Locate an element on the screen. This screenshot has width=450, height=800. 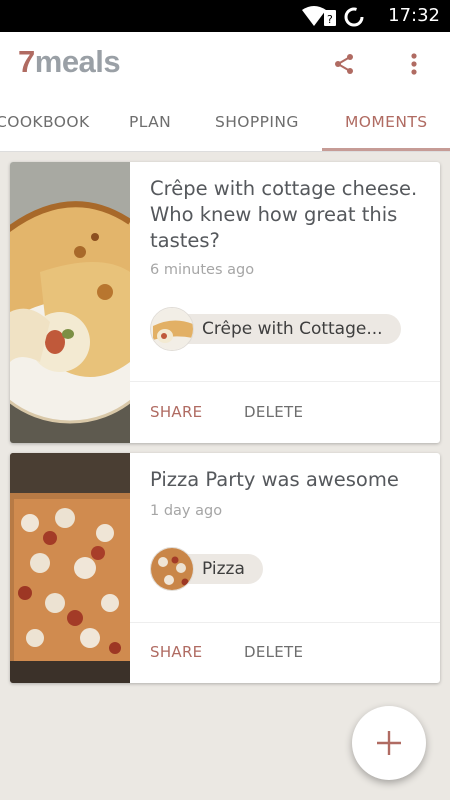
tab-bar: COOKBOOK PLAN SHOPPING MOMENTS is located at coordinates (225, 124).